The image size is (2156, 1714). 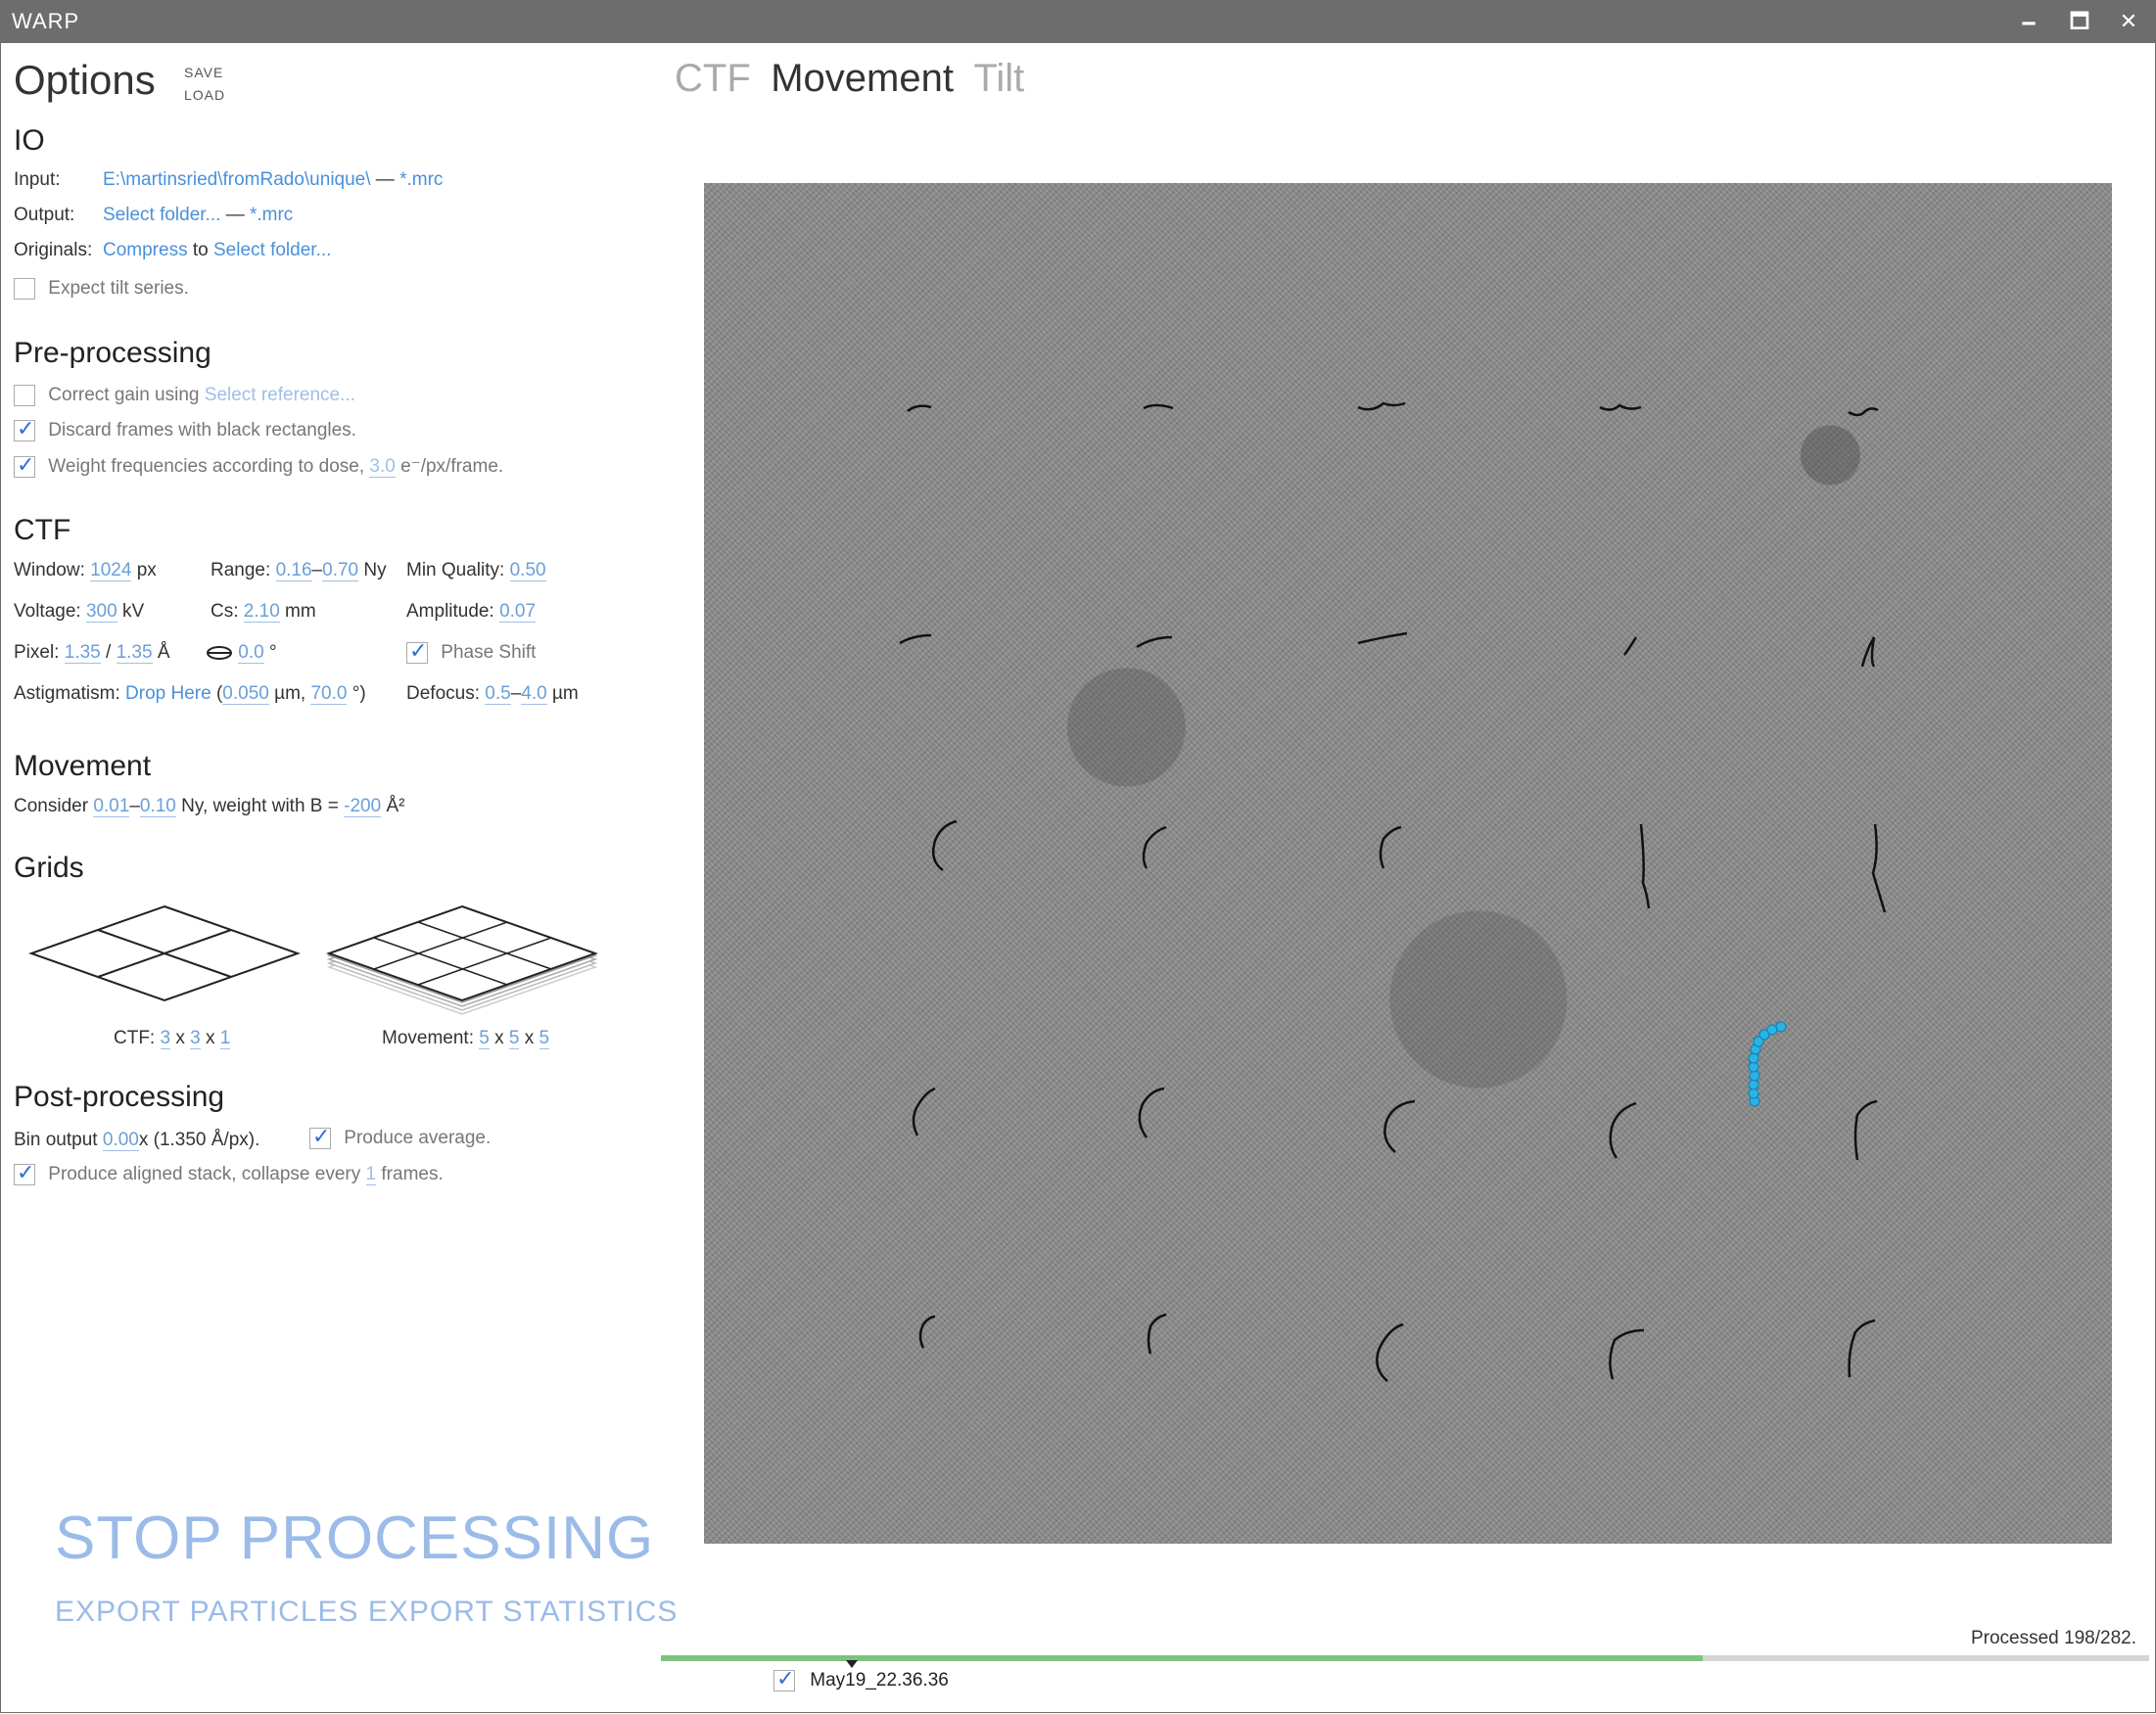 I want to click on amp-label: Amplitude:, so click(x=450, y=612).